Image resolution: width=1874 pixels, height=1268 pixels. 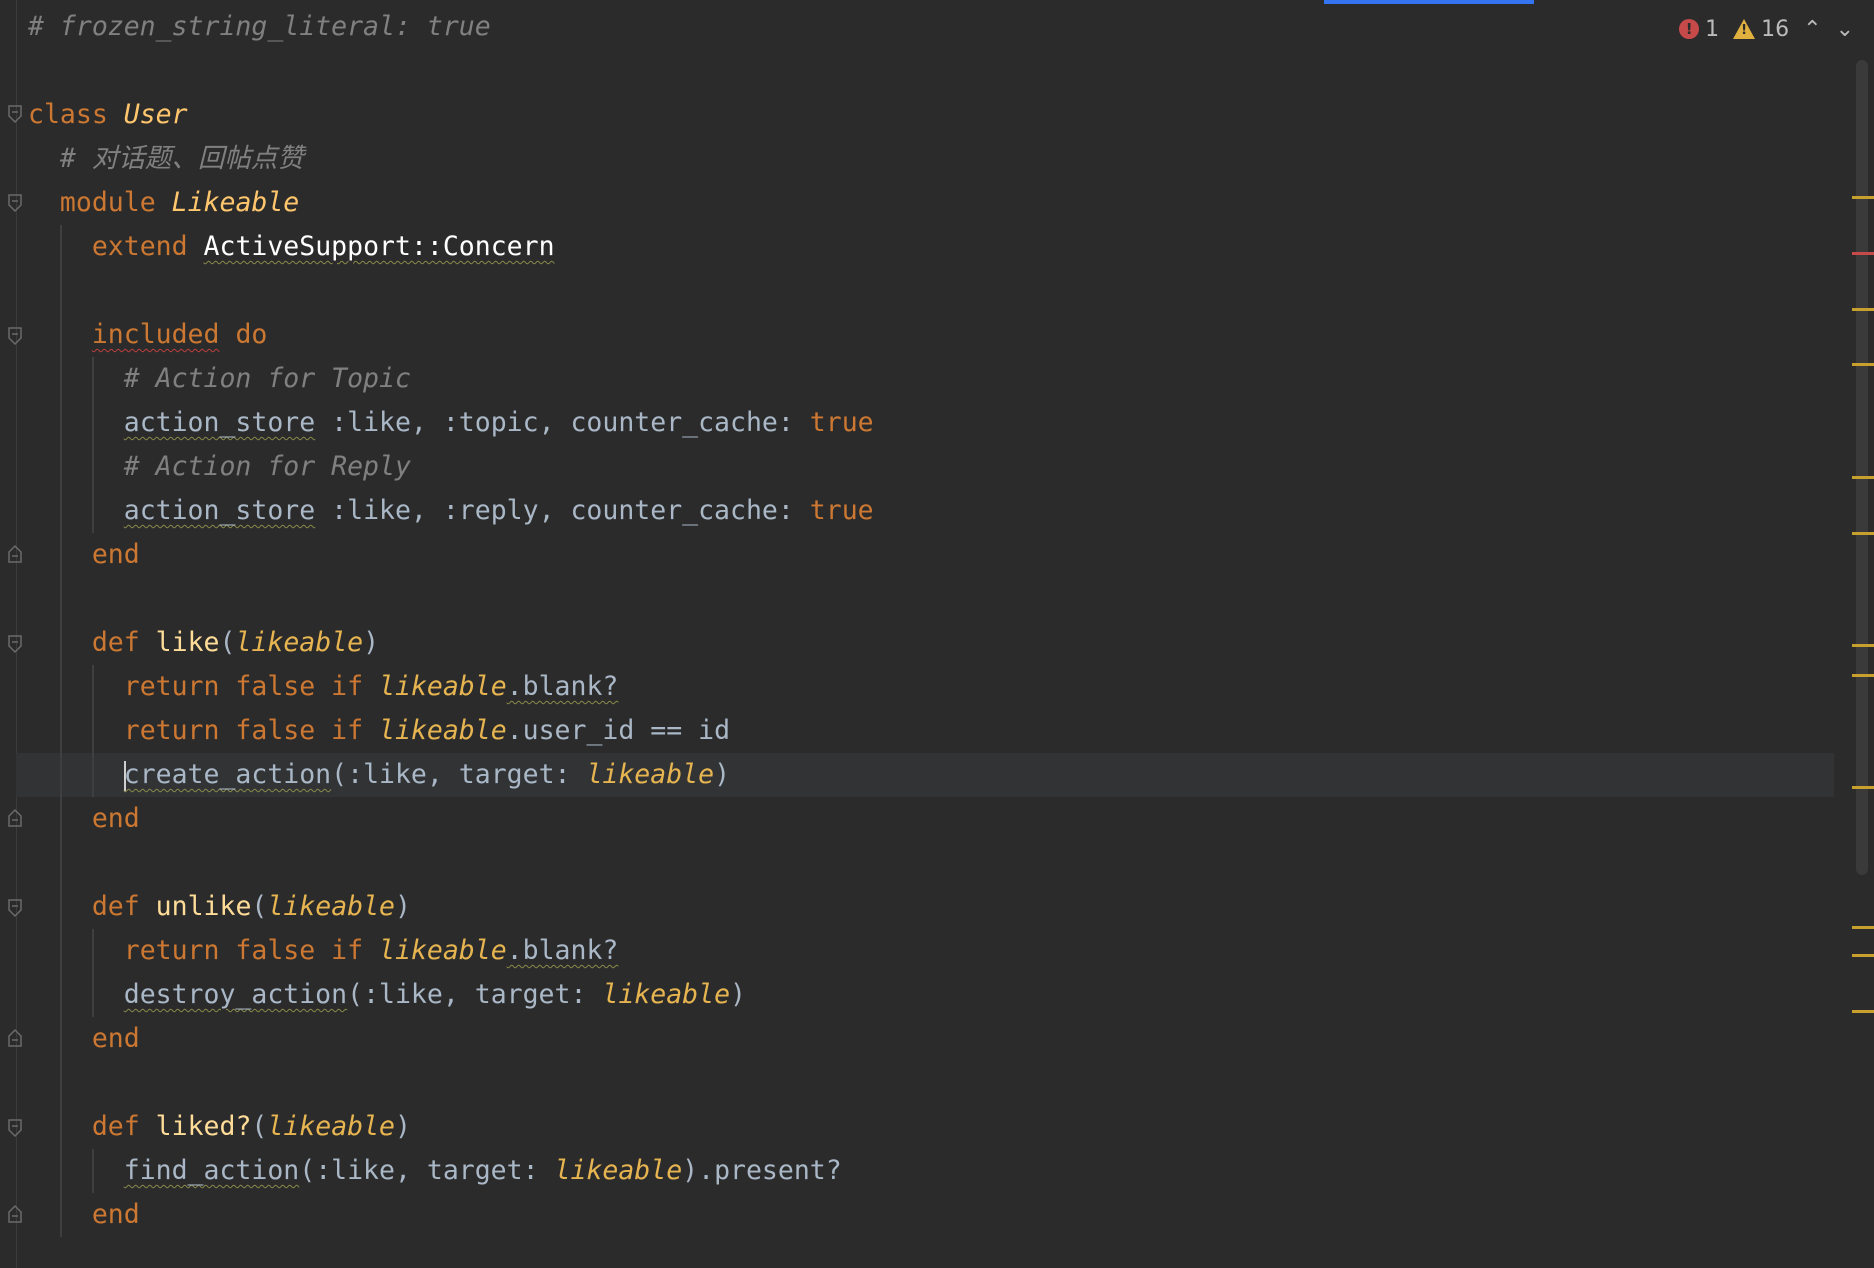 What do you see at coordinates (155, 114) in the screenshot?
I see `class-name: User` at bounding box center [155, 114].